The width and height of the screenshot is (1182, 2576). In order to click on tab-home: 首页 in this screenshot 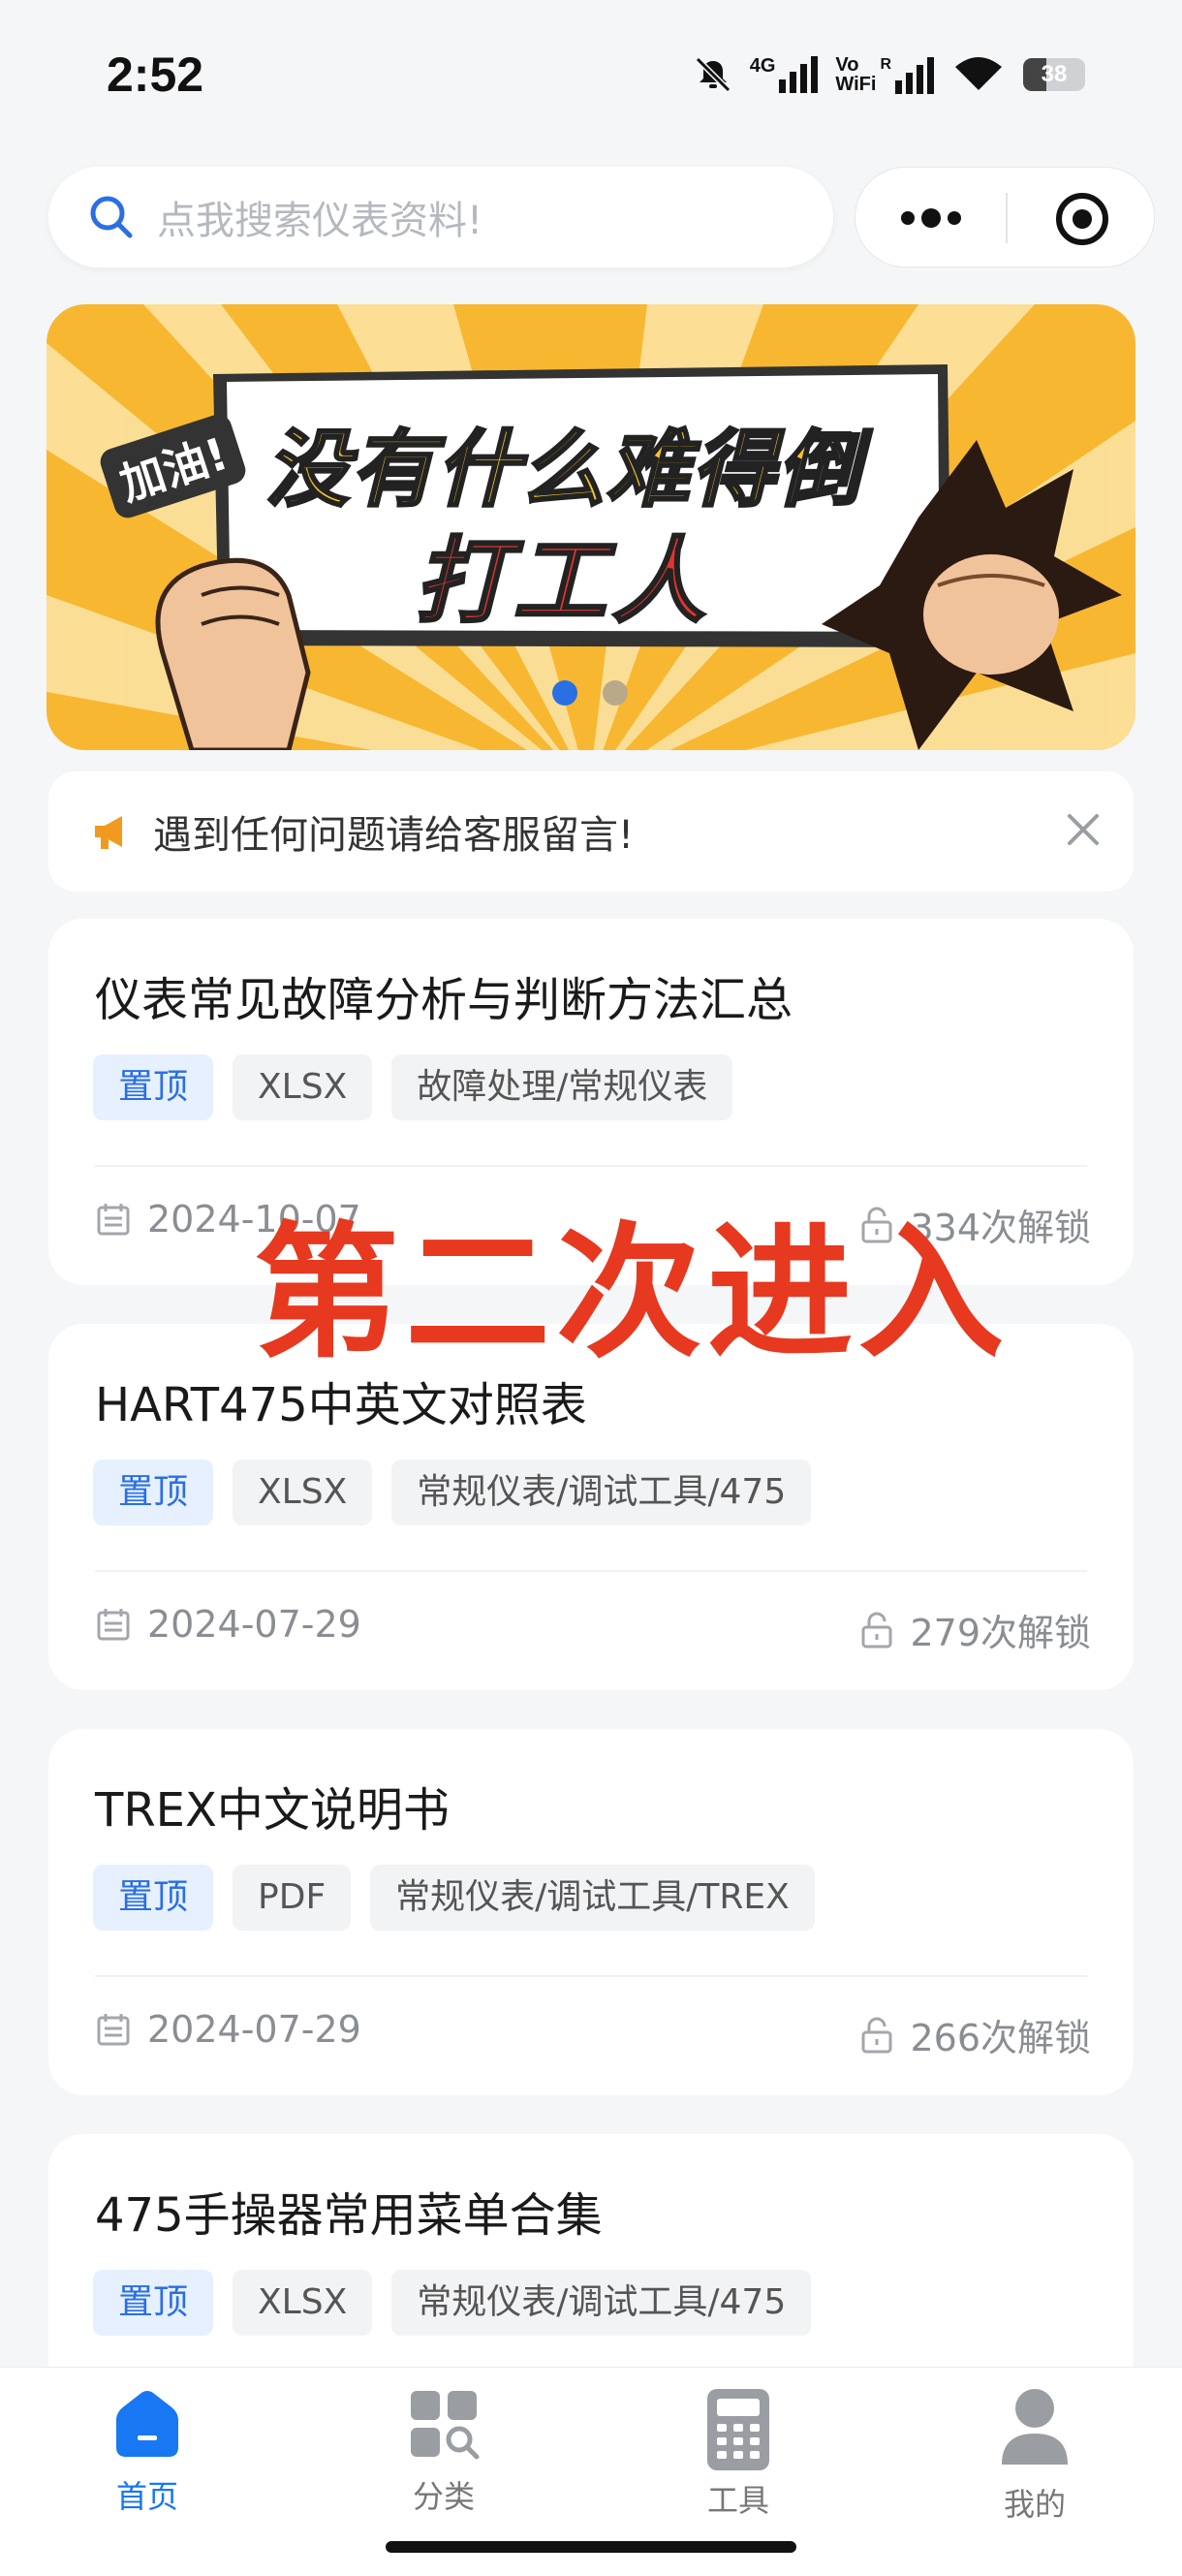, I will do `click(147, 2452)`.